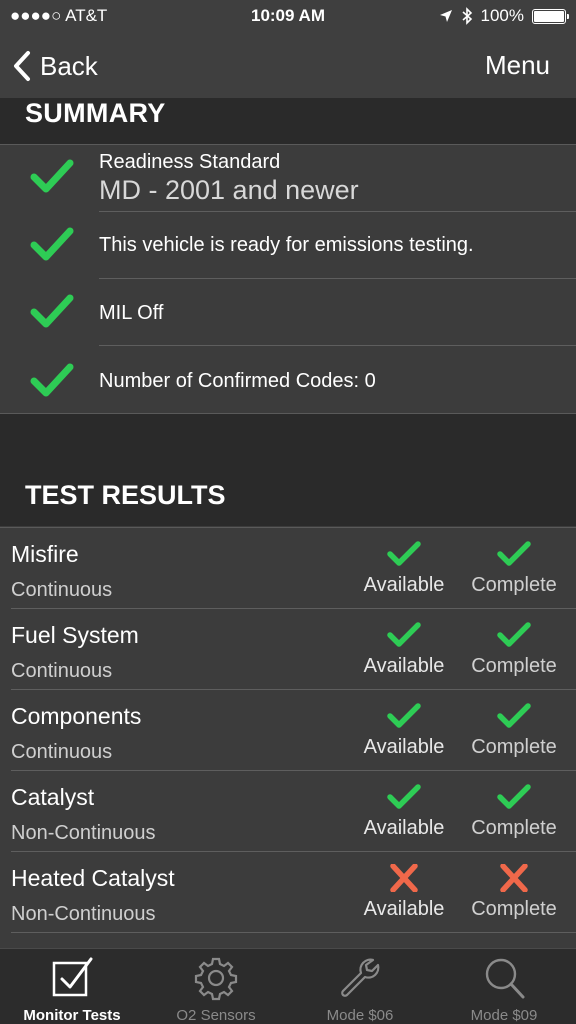 The height and width of the screenshot is (1024, 576). Describe the element at coordinates (288, 312) in the screenshot. I see `summary-row-mil: MIL Off` at that location.